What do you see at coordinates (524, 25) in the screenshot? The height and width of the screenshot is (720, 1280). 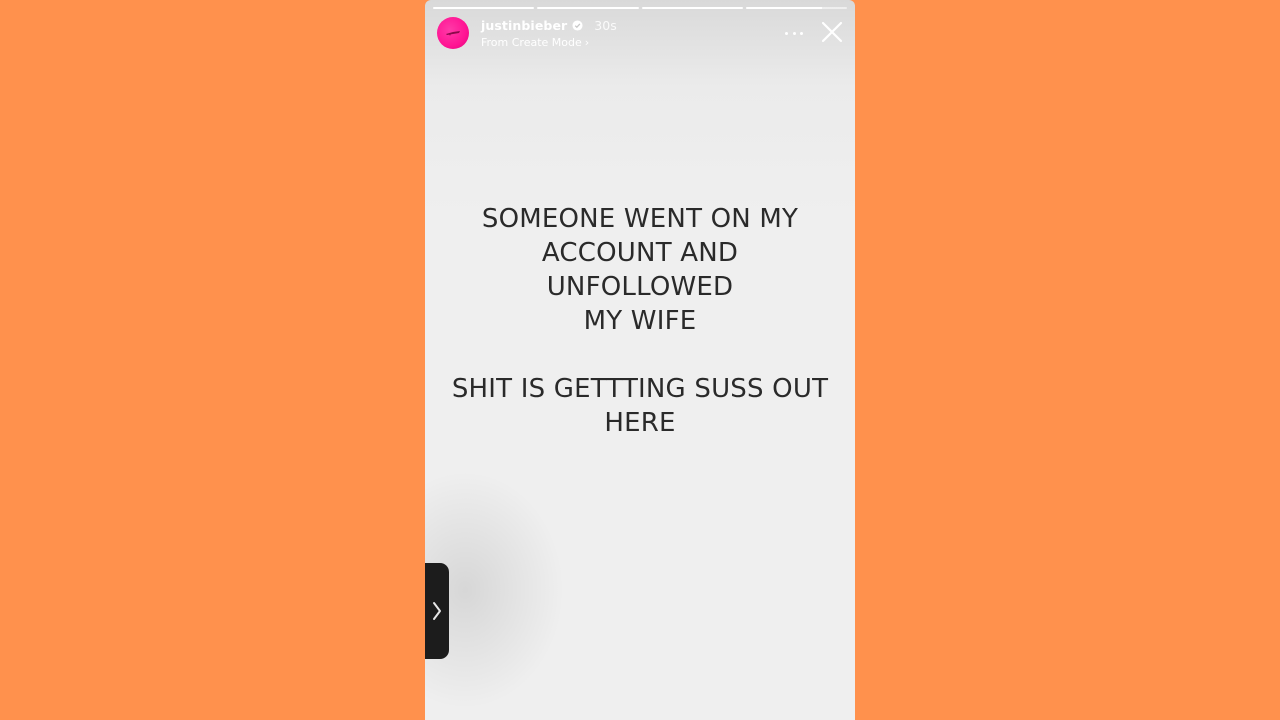 I see `username: justinbieber` at bounding box center [524, 25].